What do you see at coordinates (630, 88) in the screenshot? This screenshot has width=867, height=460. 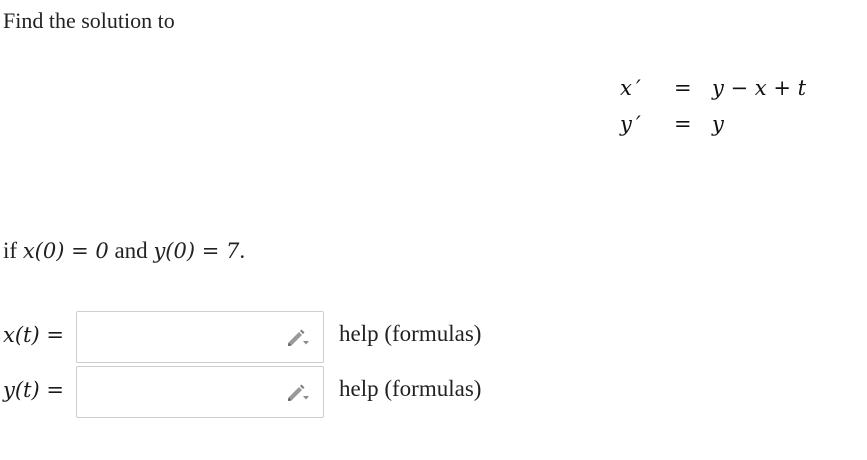 I see `equation-1-lhs: x ′` at bounding box center [630, 88].